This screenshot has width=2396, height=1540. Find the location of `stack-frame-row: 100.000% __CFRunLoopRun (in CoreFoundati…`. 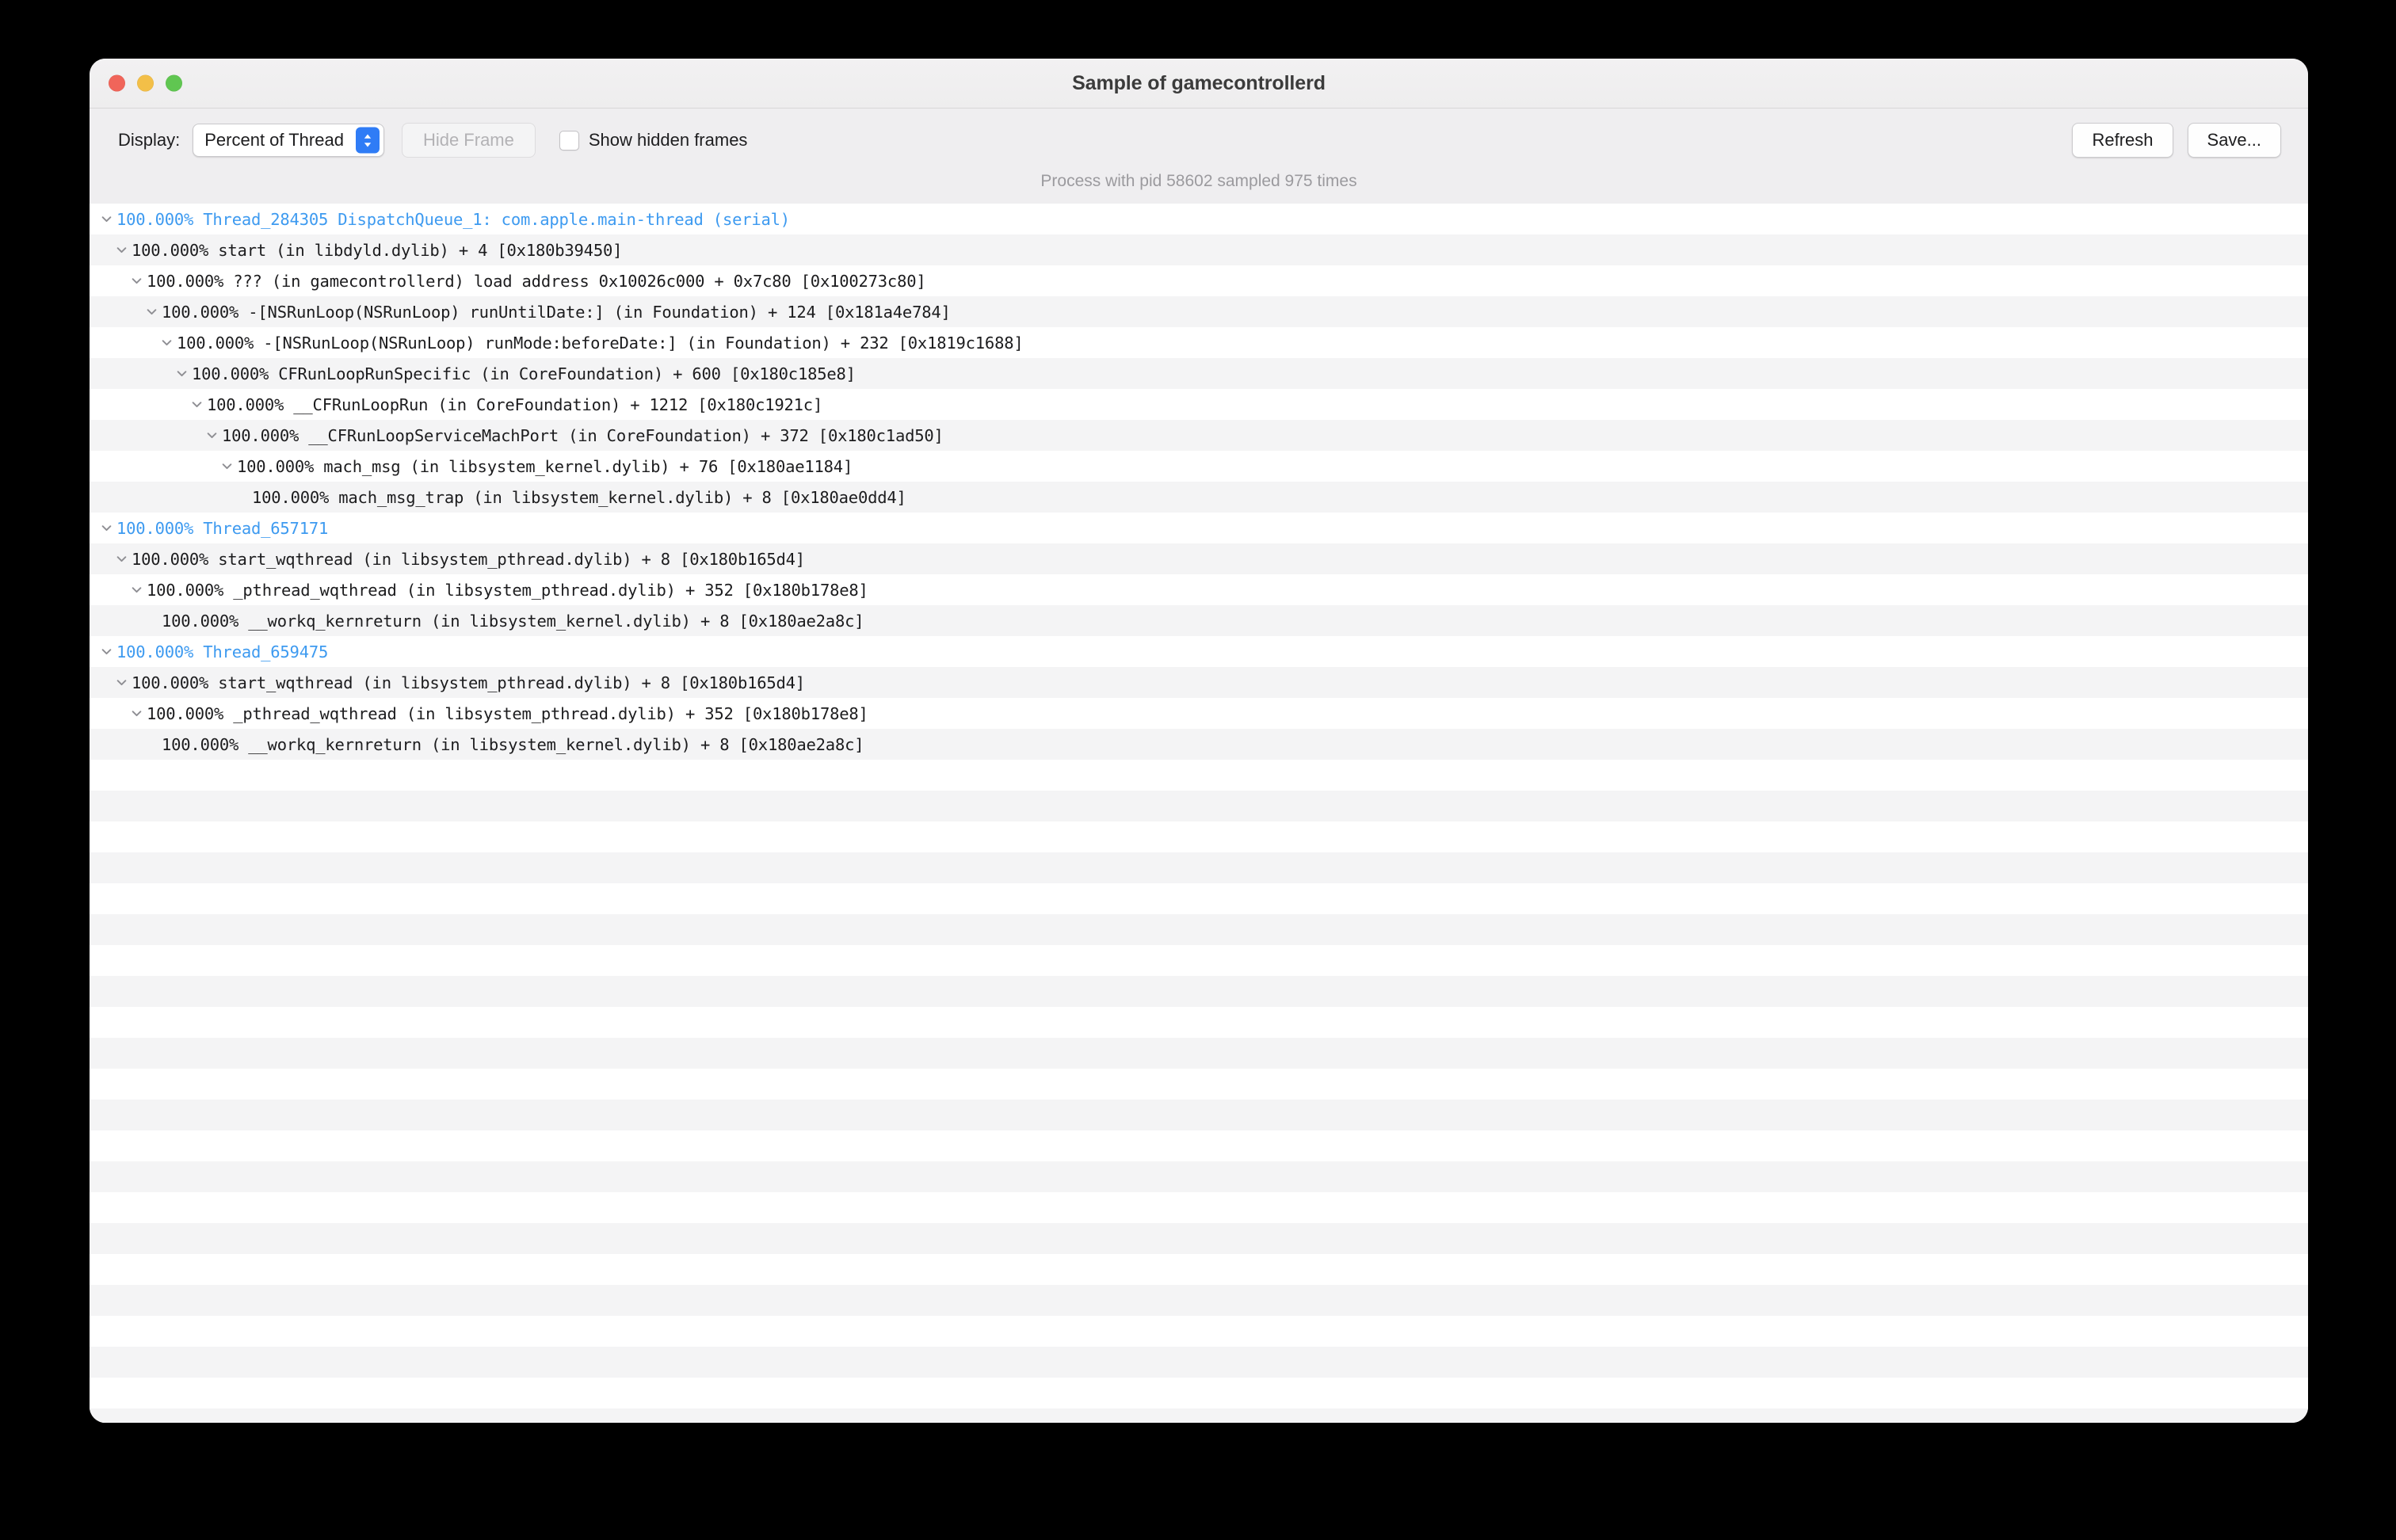

stack-frame-row: 100.000% __CFRunLoopRun (in CoreFoundati… is located at coordinates (1199, 404).